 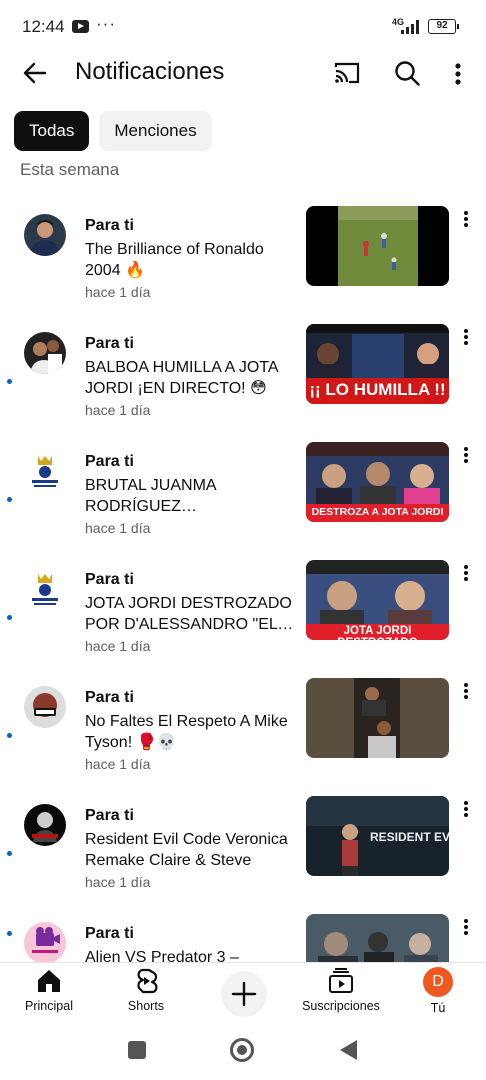 I want to click on status-more-dots: ···, so click(x=106, y=23).